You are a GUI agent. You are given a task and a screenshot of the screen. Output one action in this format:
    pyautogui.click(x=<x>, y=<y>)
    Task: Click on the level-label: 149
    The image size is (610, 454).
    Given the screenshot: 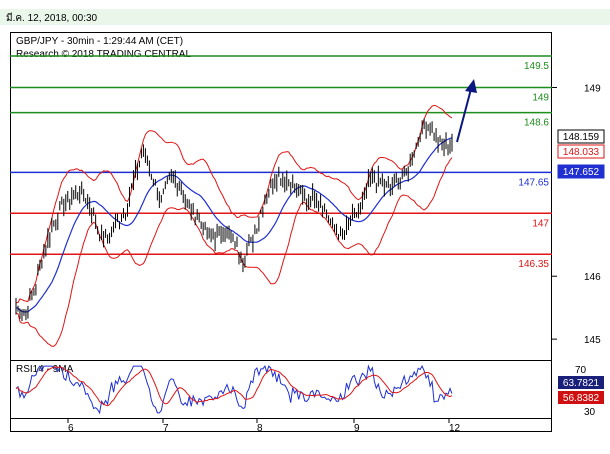 What is the action you would take?
    pyautogui.click(x=540, y=97)
    